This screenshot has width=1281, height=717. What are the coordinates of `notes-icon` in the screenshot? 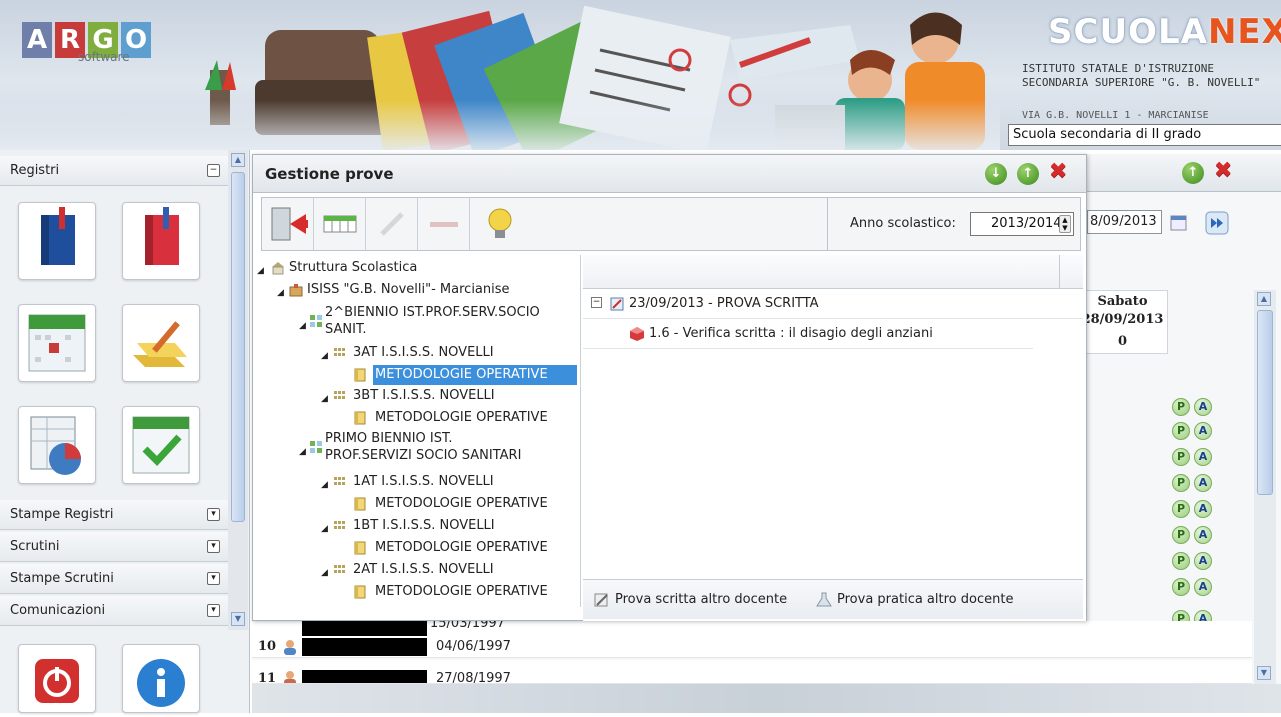 It's located at (161, 343).